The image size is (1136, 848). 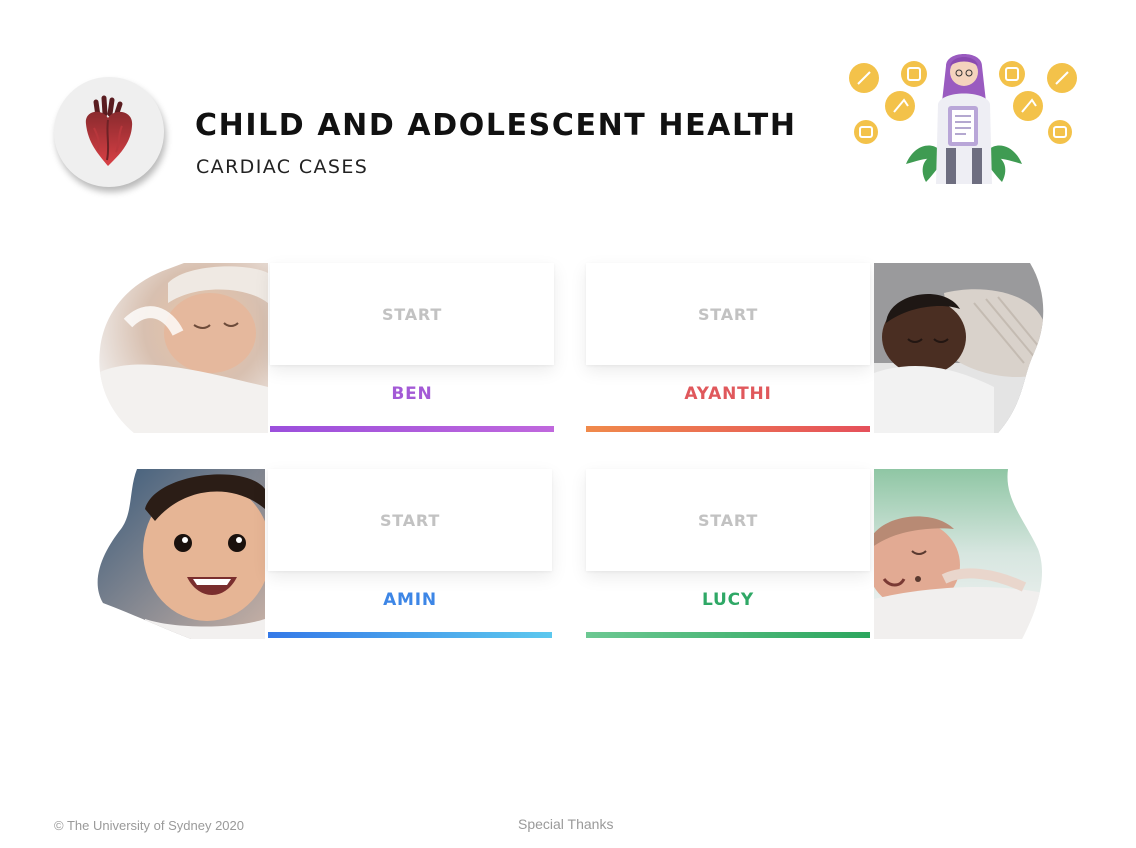 What do you see at coordinates (958, 554) in the screenshot?
I see `case-lucy-photo` at bounding box center [958, 554].